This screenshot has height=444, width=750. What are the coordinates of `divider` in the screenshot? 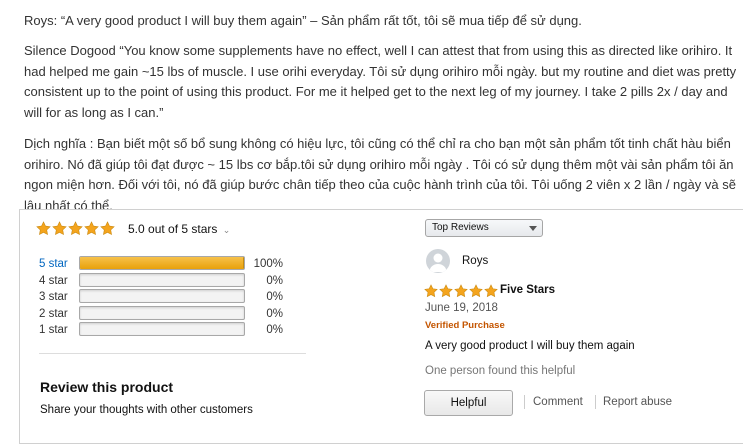 It's located at (172, 353).